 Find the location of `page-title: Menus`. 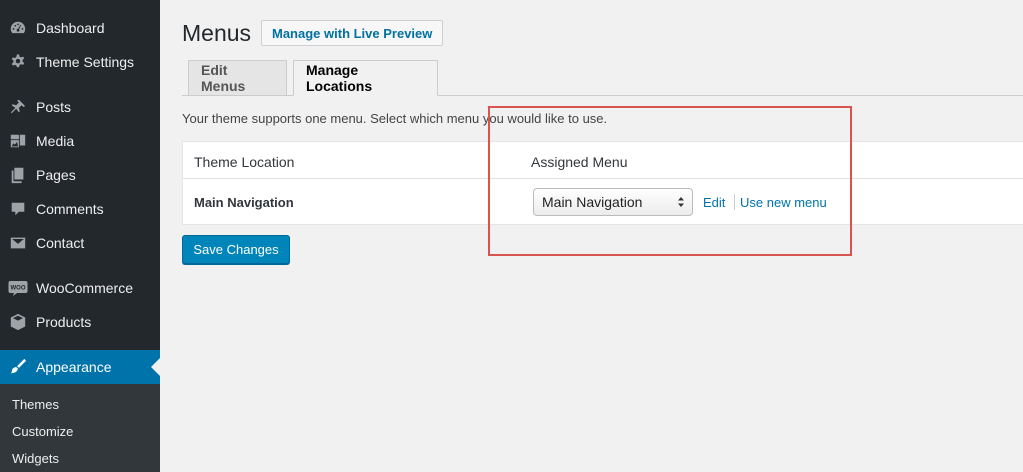

page-title: Menus is located at coordinates (217, 33).